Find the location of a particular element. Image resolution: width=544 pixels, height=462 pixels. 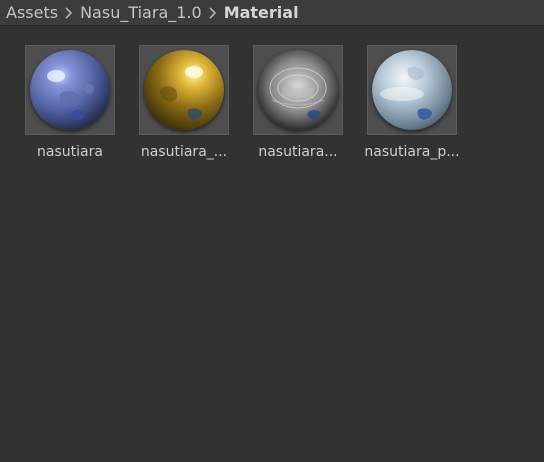

breadcrumb-item-material: Material is located at coordinates (261, 12).